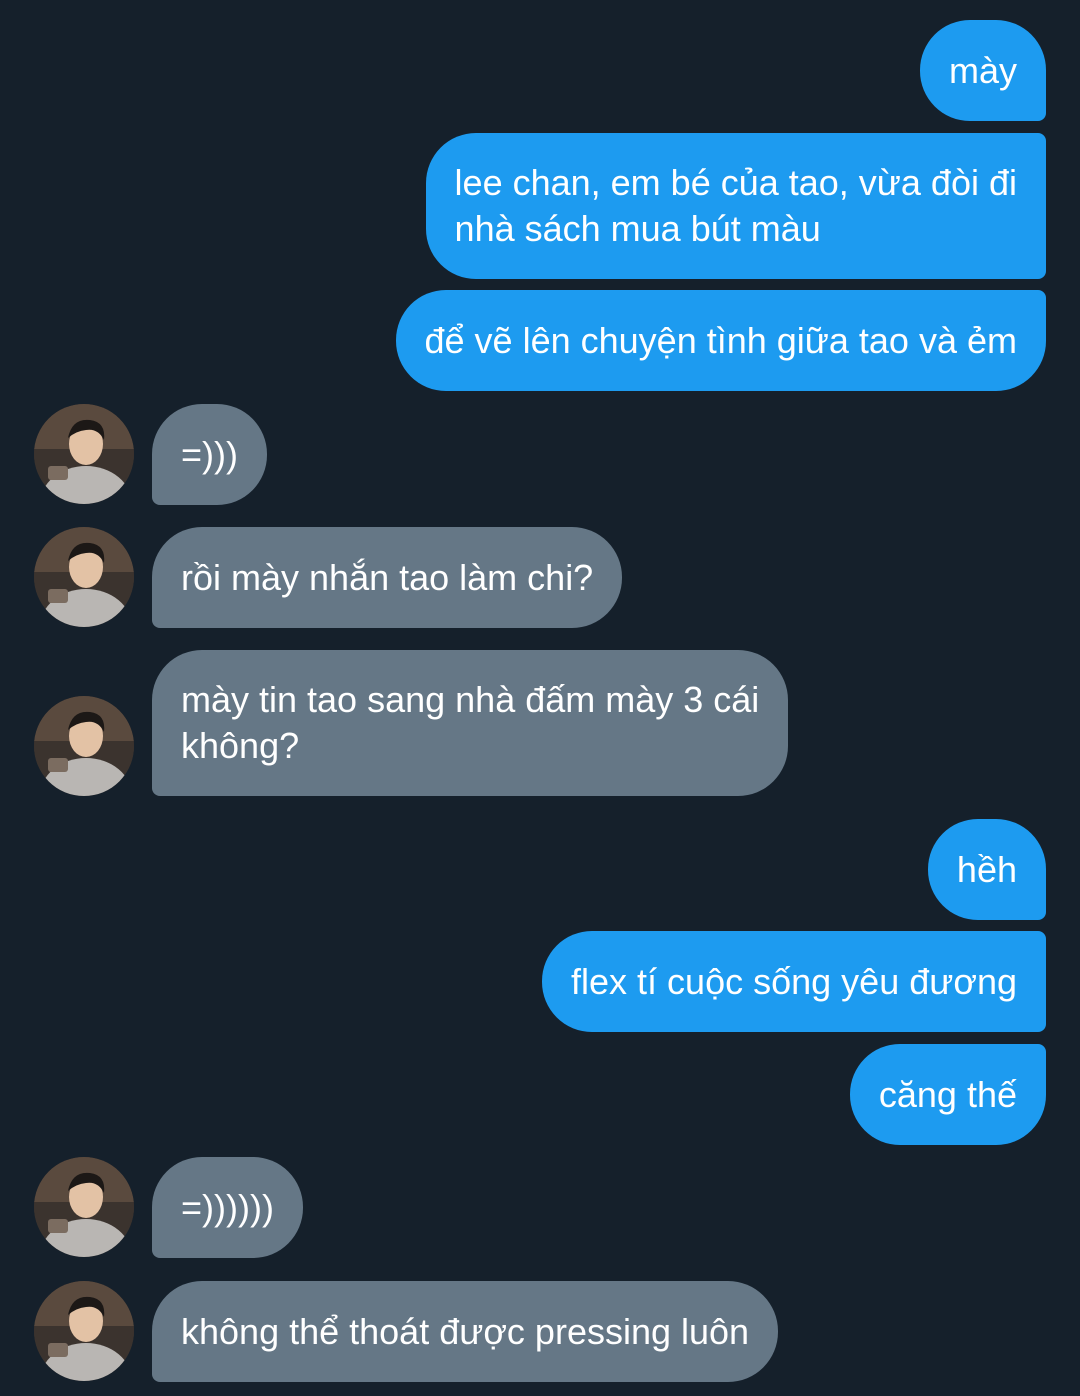  I want to click on outgoing-message: căng thế, so click(947, 1094).